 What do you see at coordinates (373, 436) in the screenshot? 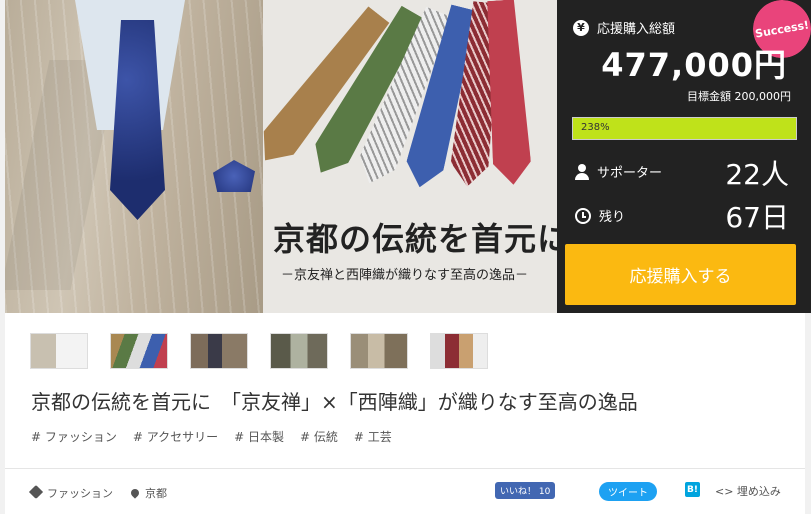
I see `tag-link: # 工芸` at bounding box center [373, 436].